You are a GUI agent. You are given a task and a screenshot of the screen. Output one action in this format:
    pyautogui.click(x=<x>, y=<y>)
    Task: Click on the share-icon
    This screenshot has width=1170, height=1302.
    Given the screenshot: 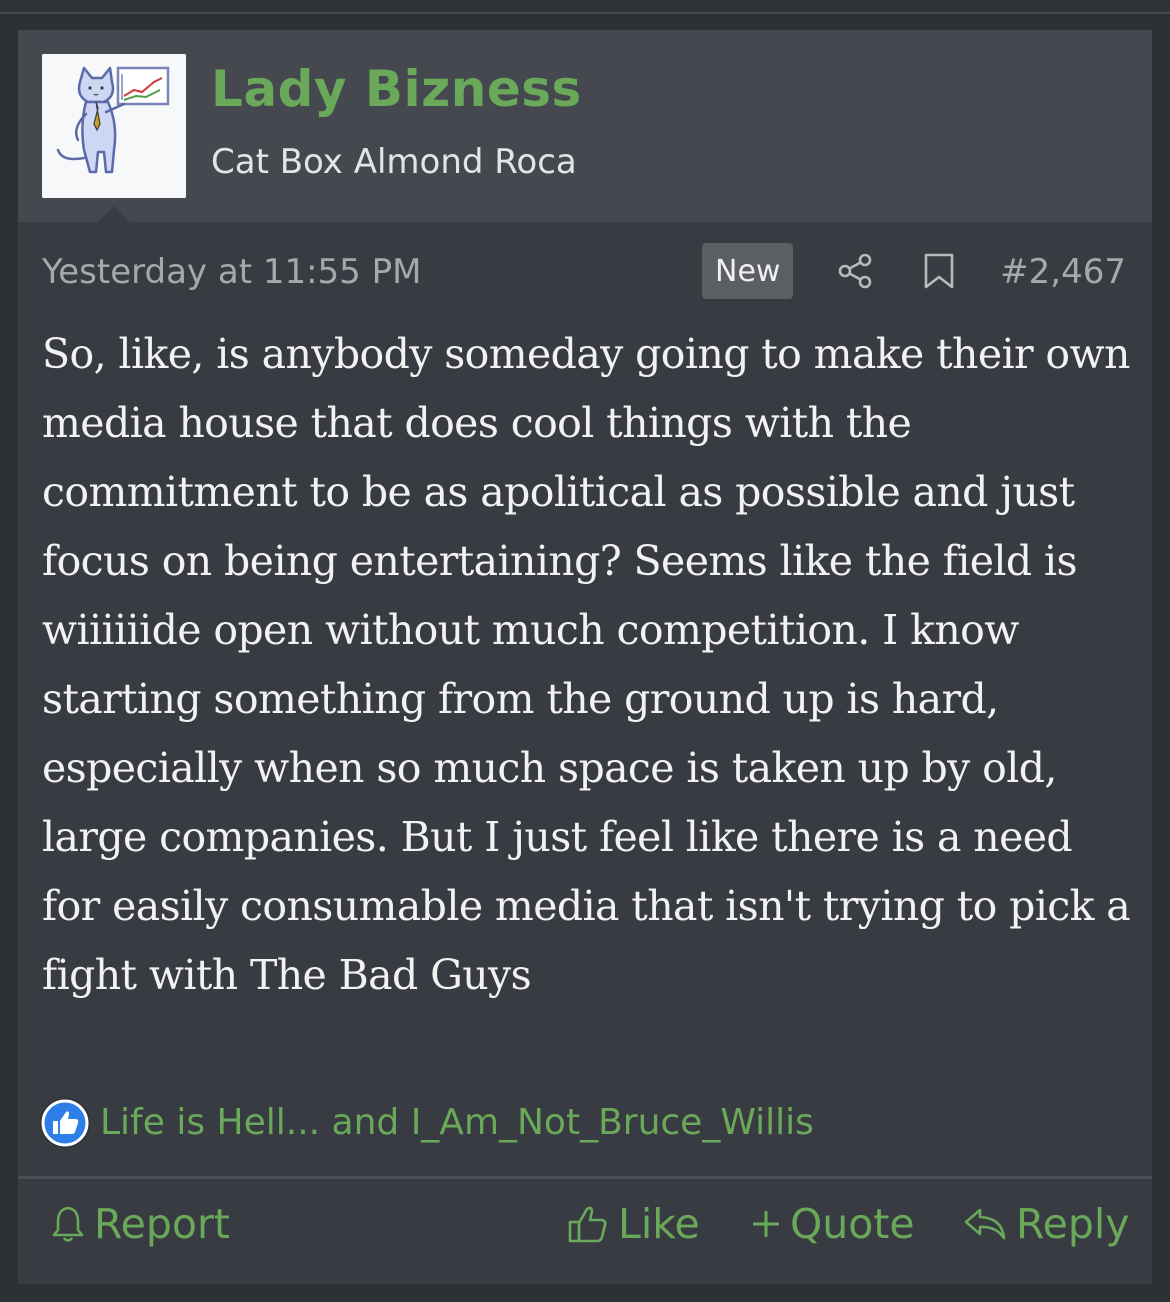 What is the action you would take?
    pyautogui.click(x=855, y=271)
    